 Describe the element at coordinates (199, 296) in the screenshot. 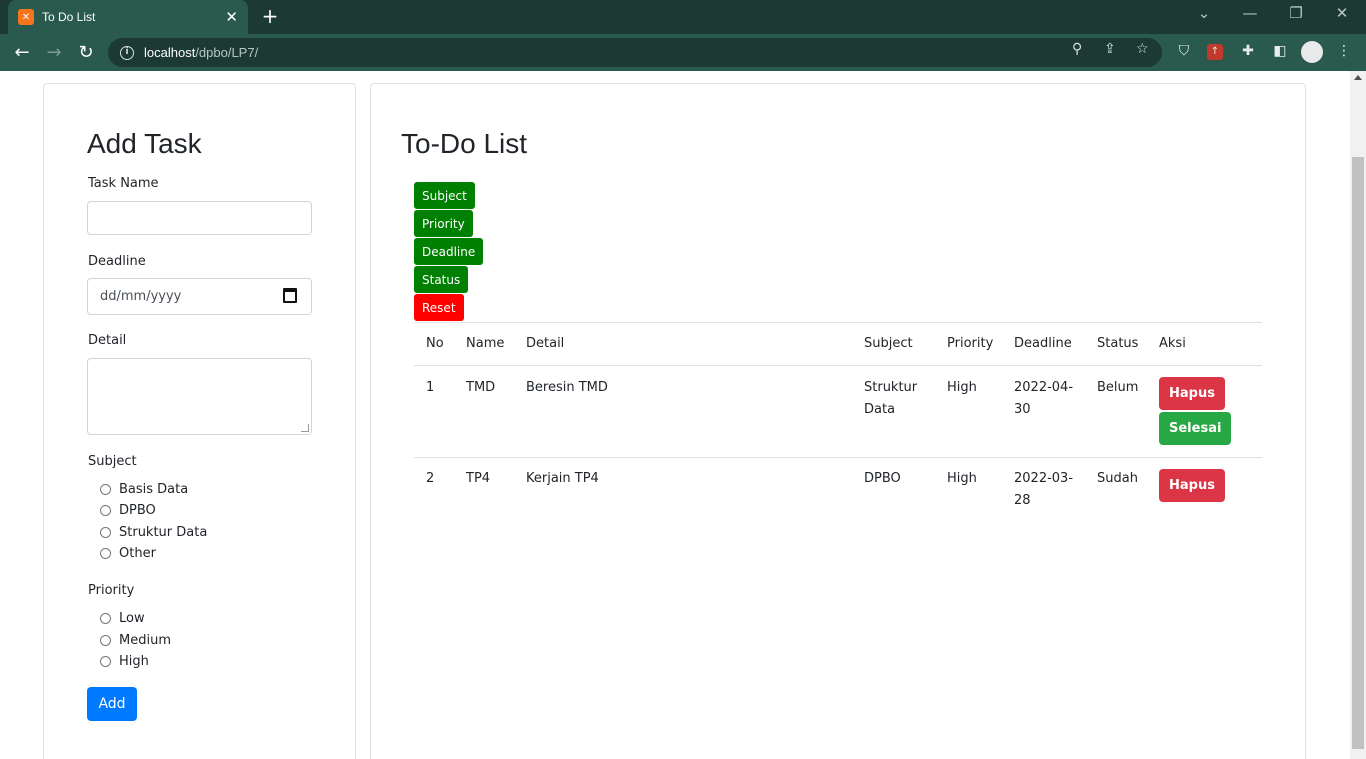

I see `deadline-date-input: dd/mm/yyyy` at that location.